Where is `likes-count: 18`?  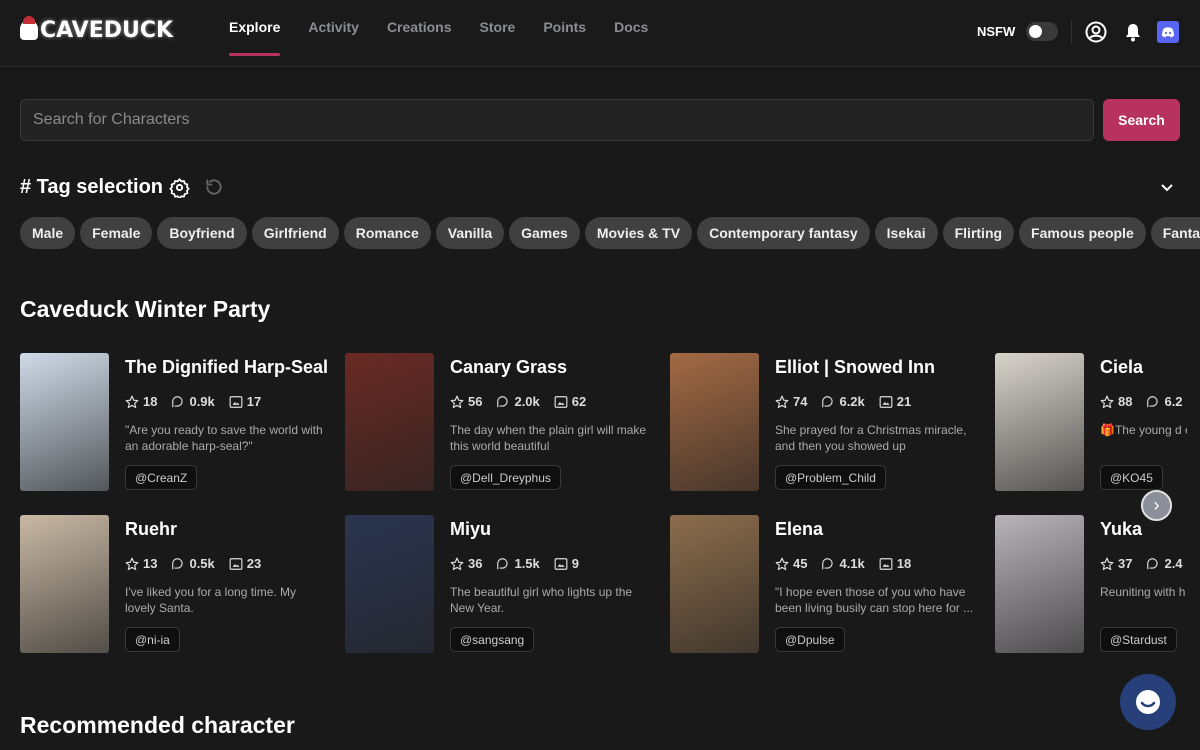
likes-count: 18 is located at coordinates (150, 401).